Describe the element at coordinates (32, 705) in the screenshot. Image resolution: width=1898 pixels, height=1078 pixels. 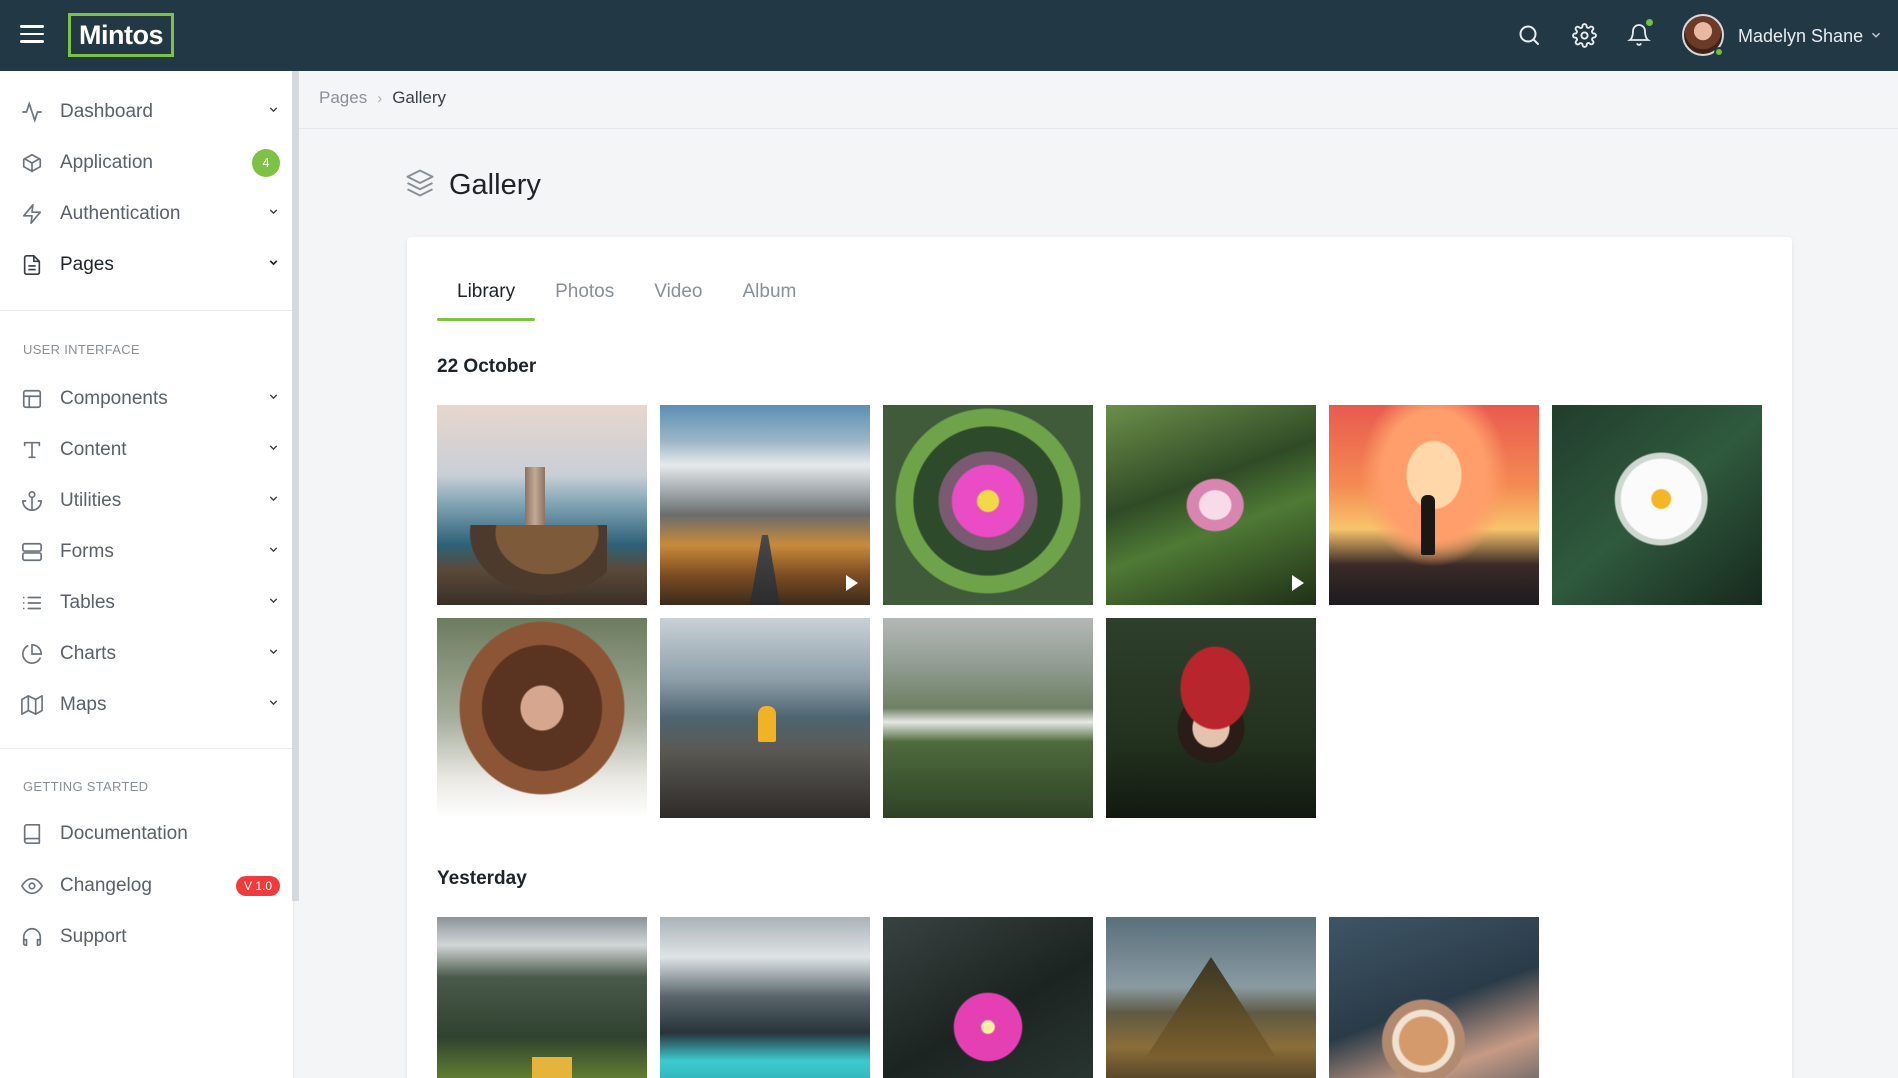
I see `map-icon` at that location.